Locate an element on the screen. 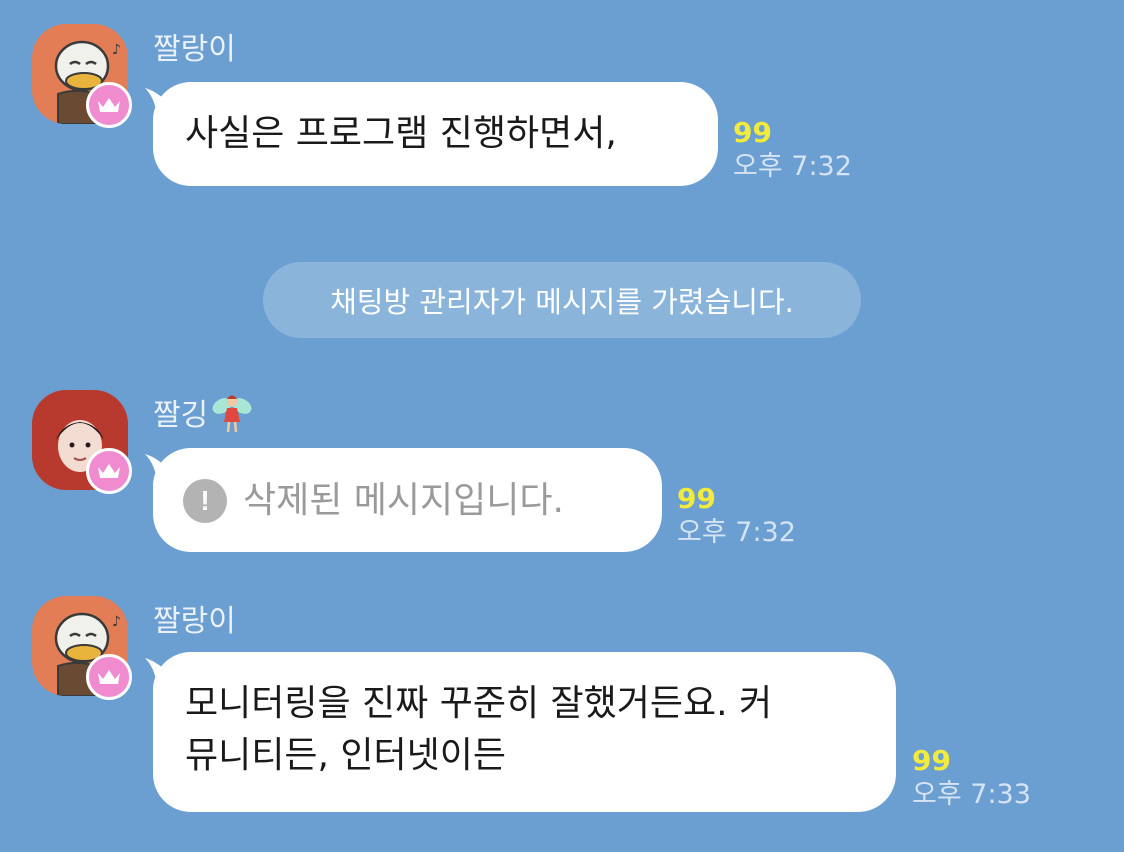  avatar-jjalging is located at coordinates (82, 442).